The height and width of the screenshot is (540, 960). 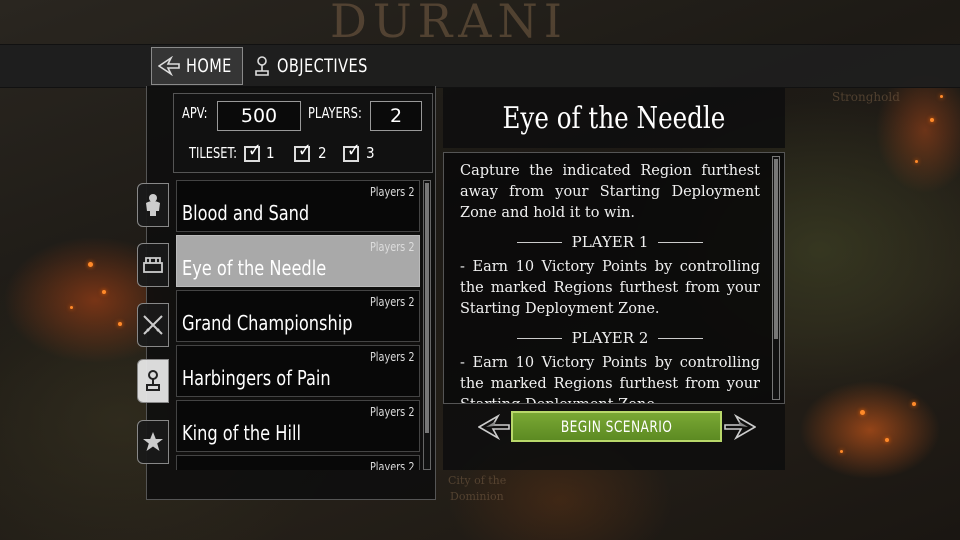 I want to click on tab-tavern, so click(x=153, y=265).